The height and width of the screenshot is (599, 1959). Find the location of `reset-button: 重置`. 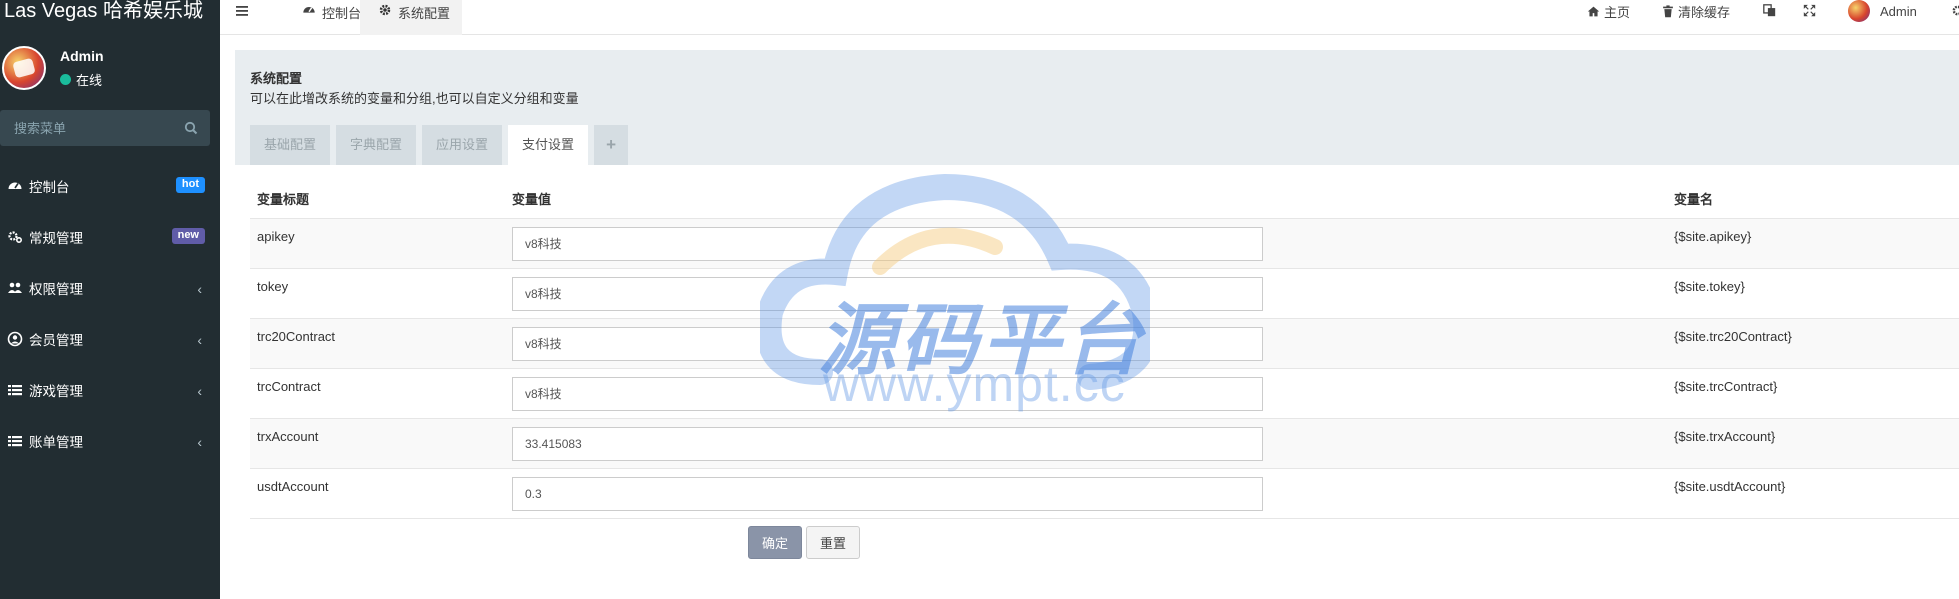

reset-button: 重置 is located at coordinates (833, 542).